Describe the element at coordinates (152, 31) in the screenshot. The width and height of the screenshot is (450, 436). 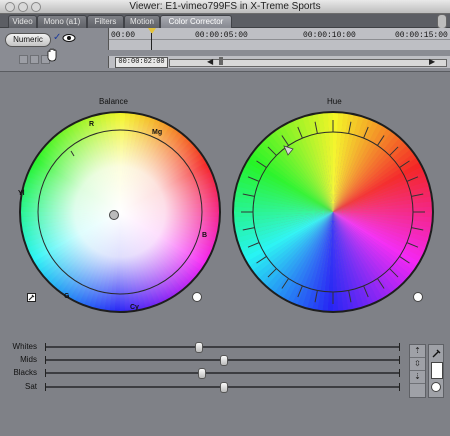
I see `playhead-marker` at that location.